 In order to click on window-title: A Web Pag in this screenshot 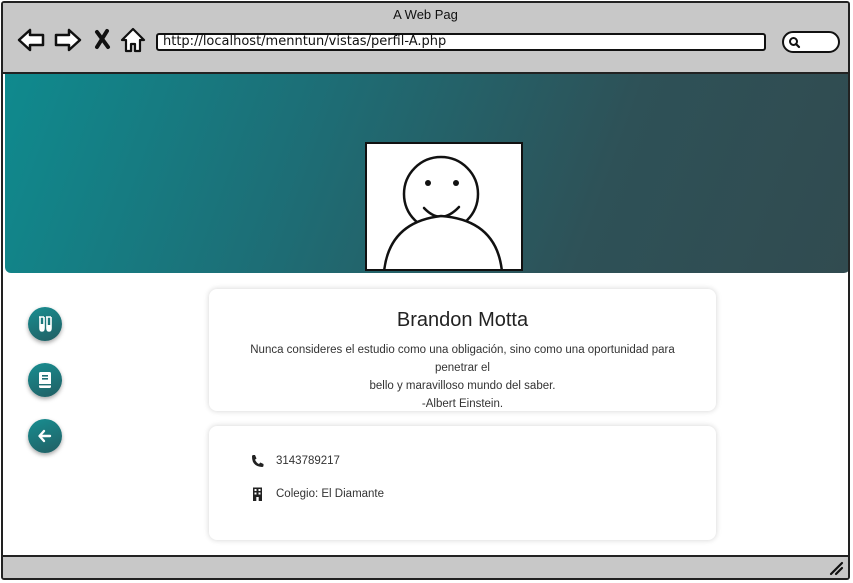, I will do `click(425, 14)`.